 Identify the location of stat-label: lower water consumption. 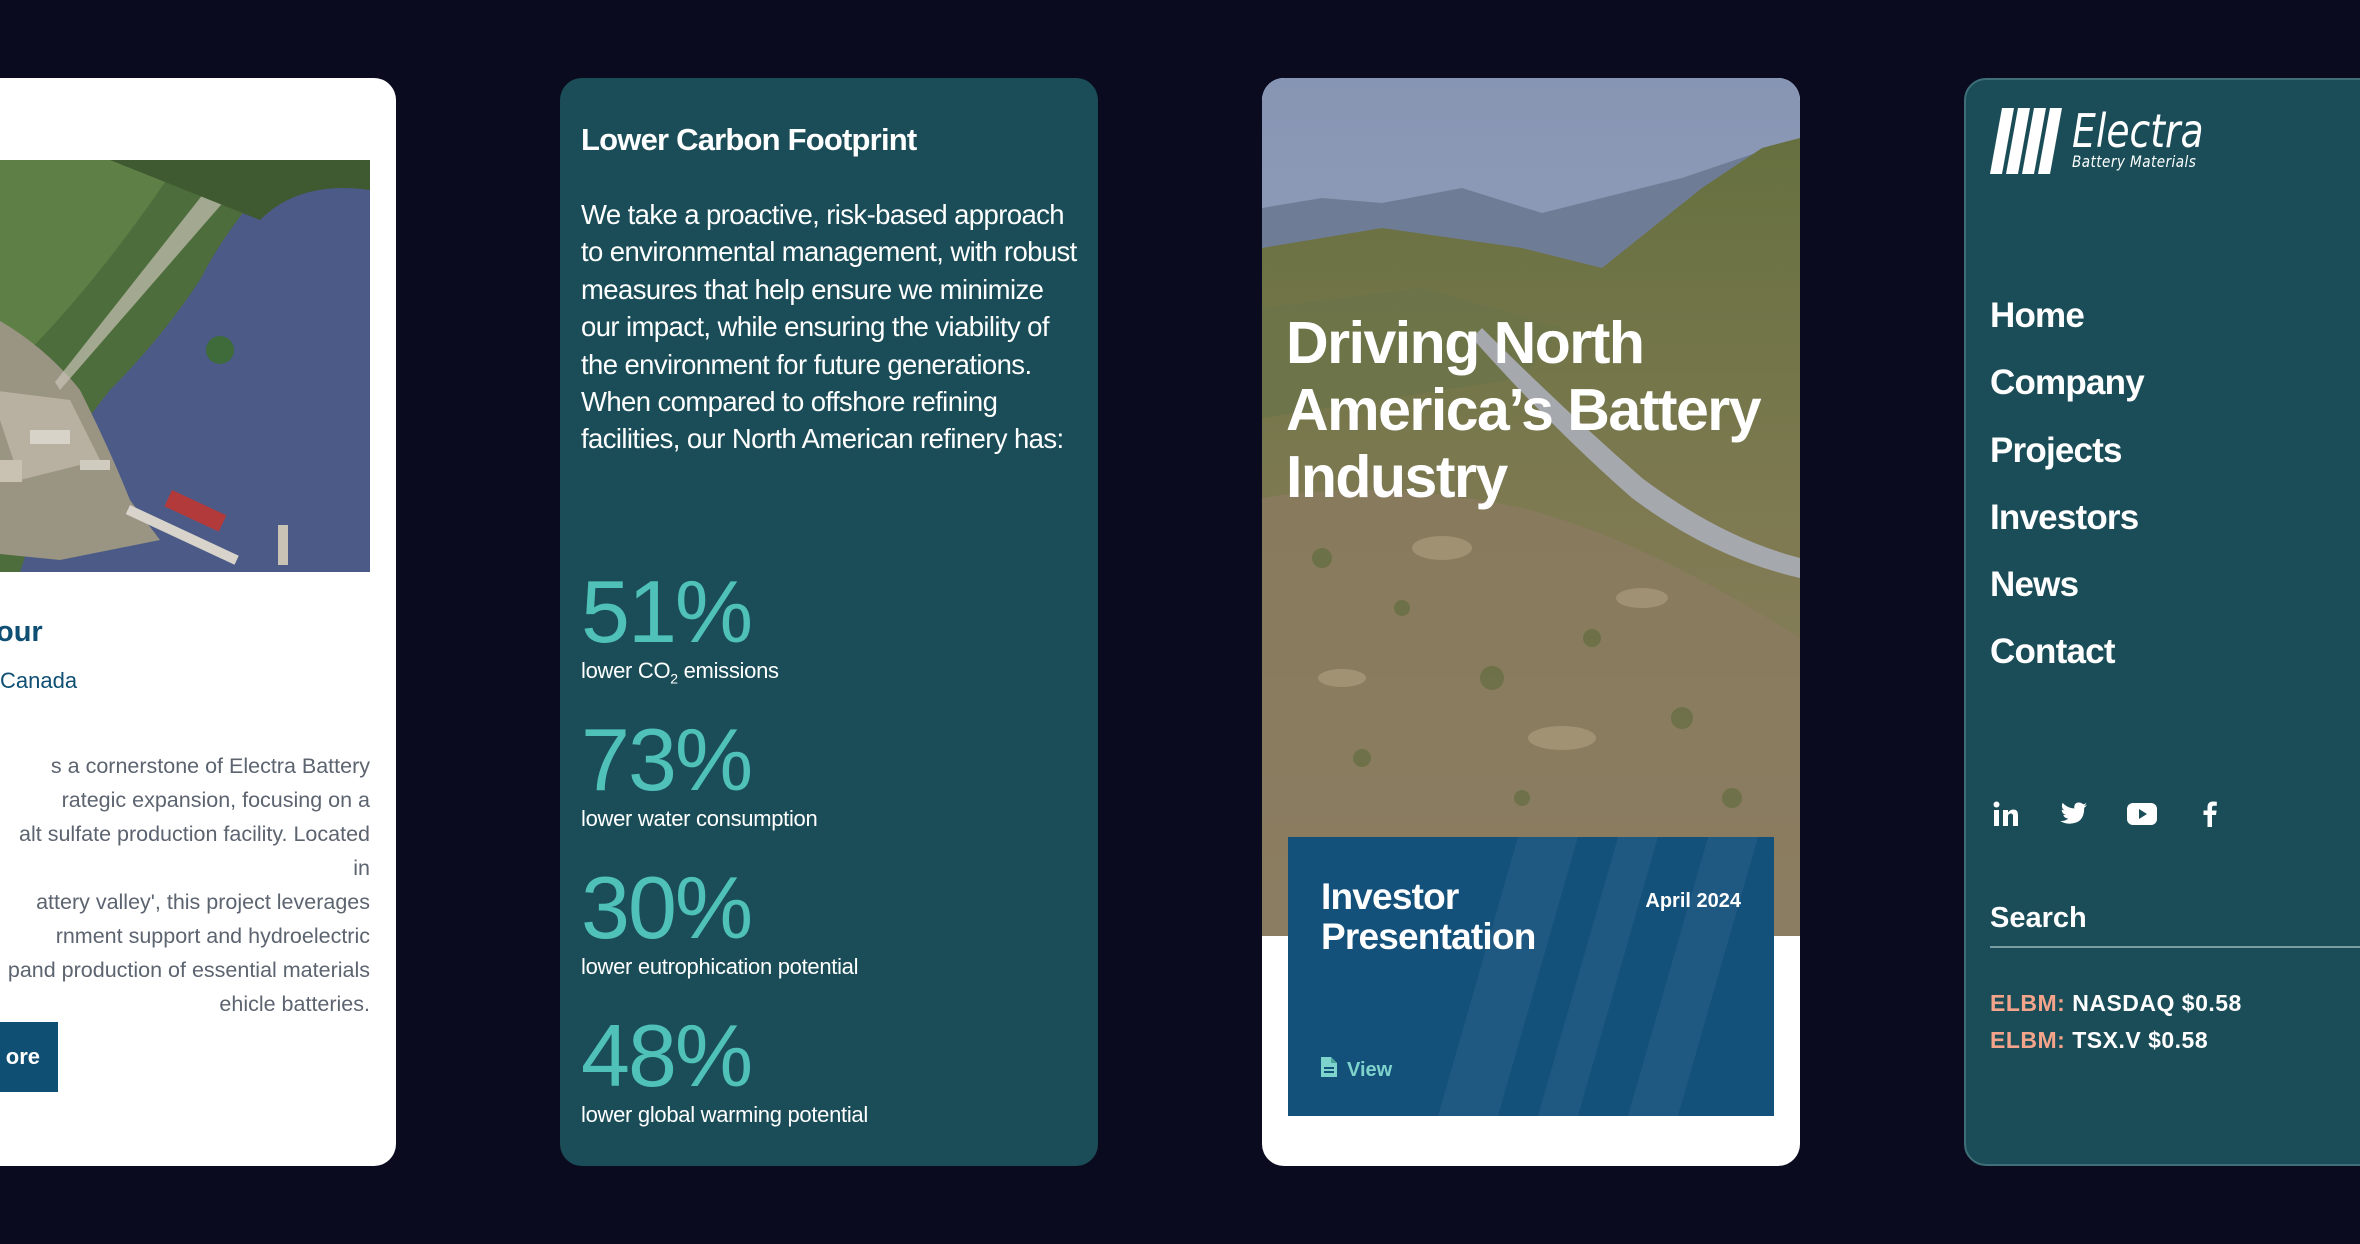
(699, 818).